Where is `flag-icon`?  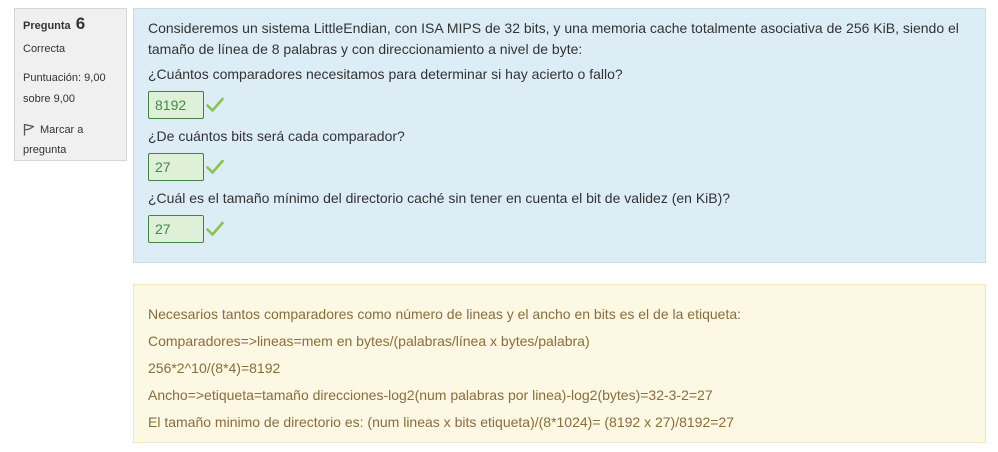
flag-icon is located at coordinates (29, 129).